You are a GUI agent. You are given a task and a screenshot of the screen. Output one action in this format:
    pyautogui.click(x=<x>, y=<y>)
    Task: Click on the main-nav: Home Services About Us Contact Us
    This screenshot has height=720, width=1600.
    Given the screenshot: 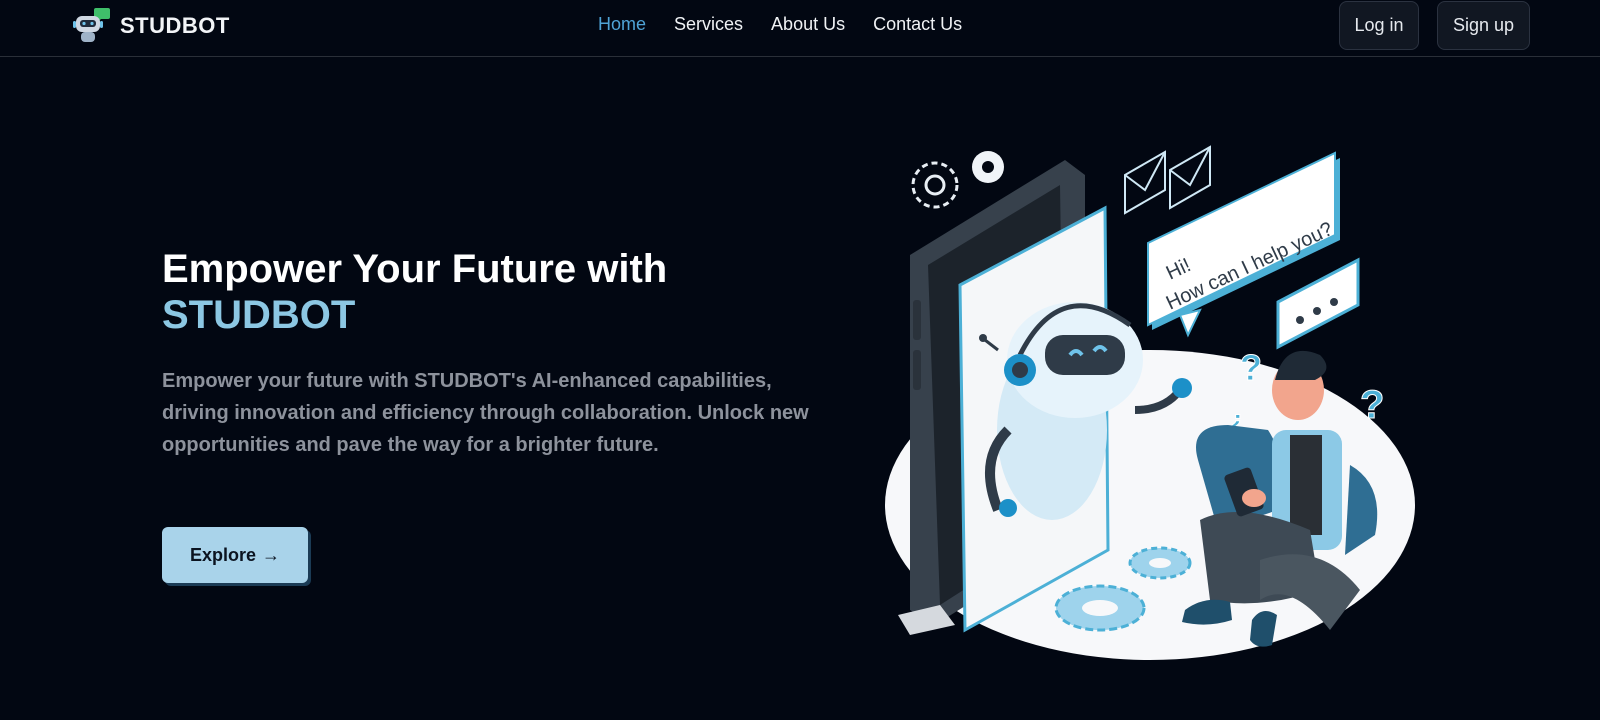 What is the action you would take?
    pyautogui.click(x=780, y=24)
    